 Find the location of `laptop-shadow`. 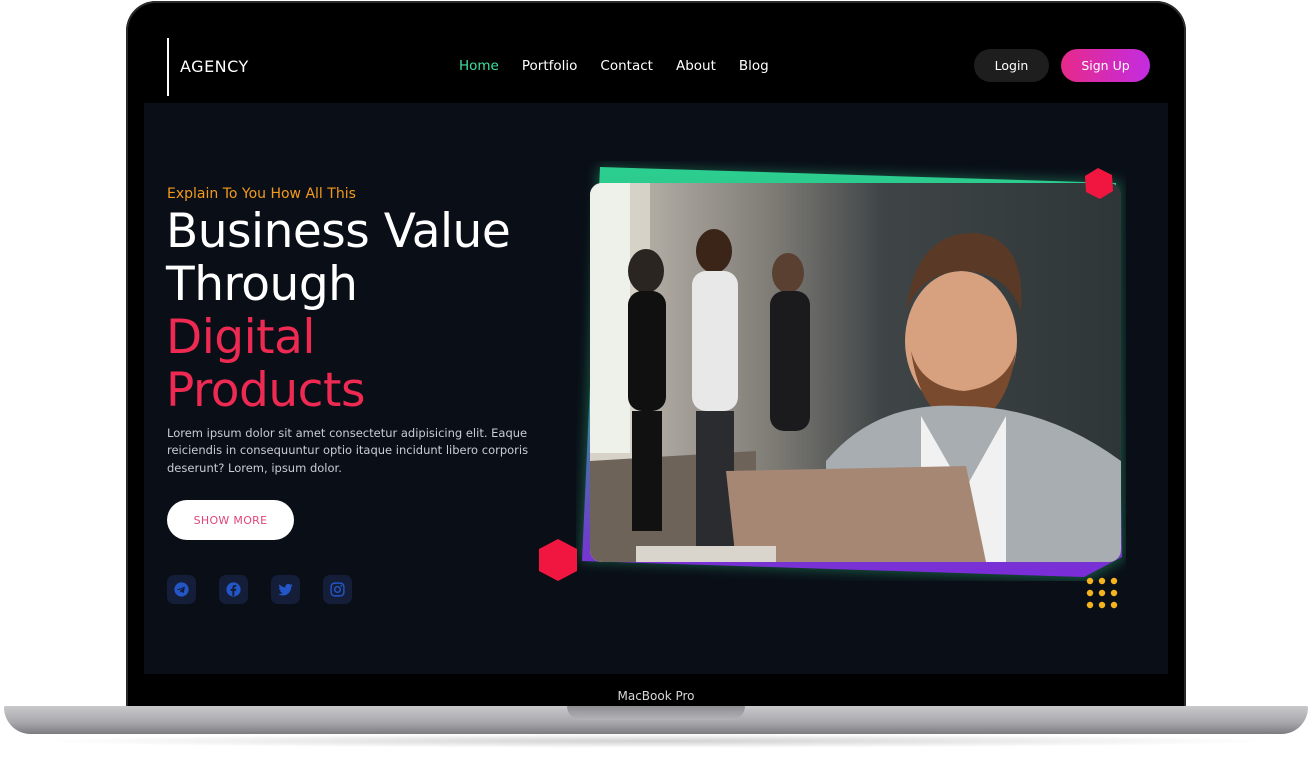

laptop-shadow is located at coordinates (656, 741).